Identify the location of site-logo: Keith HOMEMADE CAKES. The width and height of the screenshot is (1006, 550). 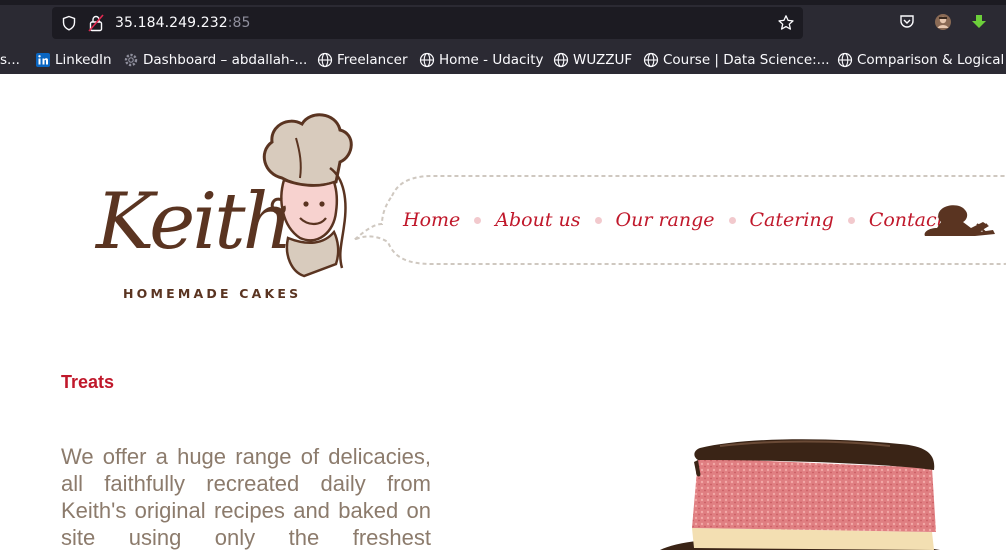
(226, 206).